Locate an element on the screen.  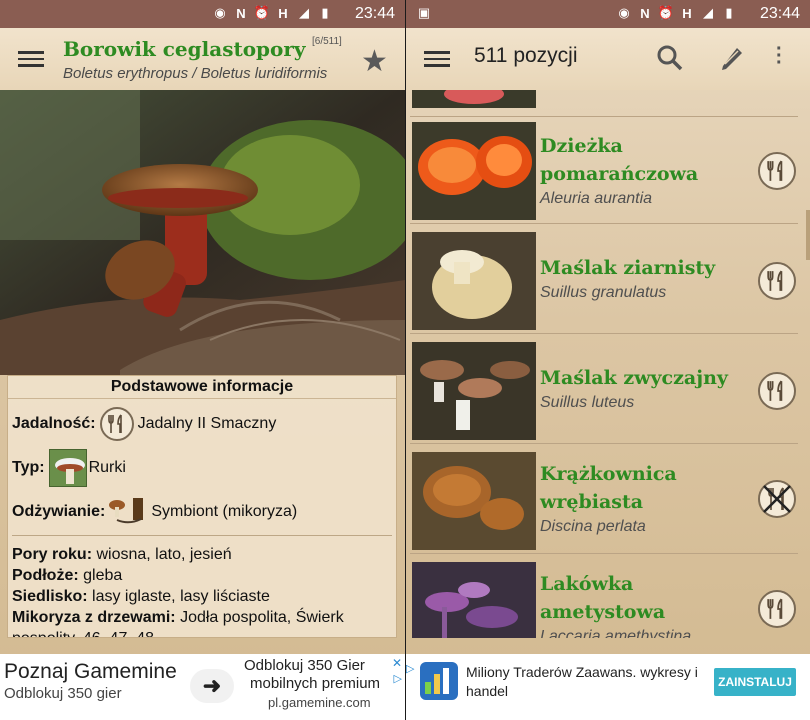
seasons-line: Pory roku: wiosna, lato, jesień is located at coordinates (202, 554).